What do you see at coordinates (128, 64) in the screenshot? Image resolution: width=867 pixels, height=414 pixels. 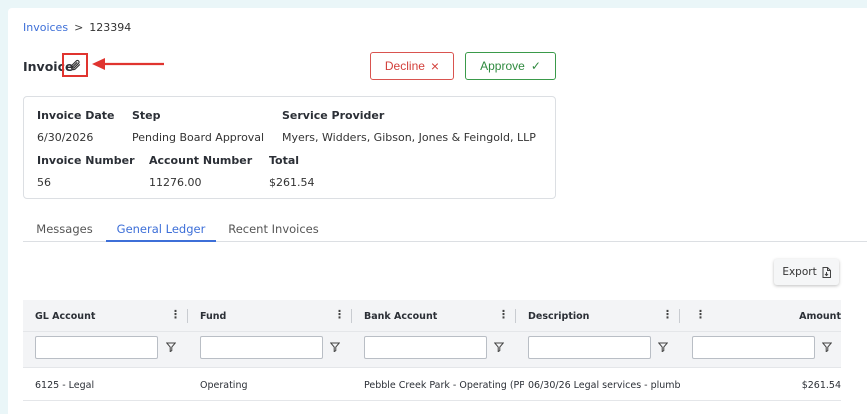 I see `annotation-arrow` at bounding box center [128, 64].